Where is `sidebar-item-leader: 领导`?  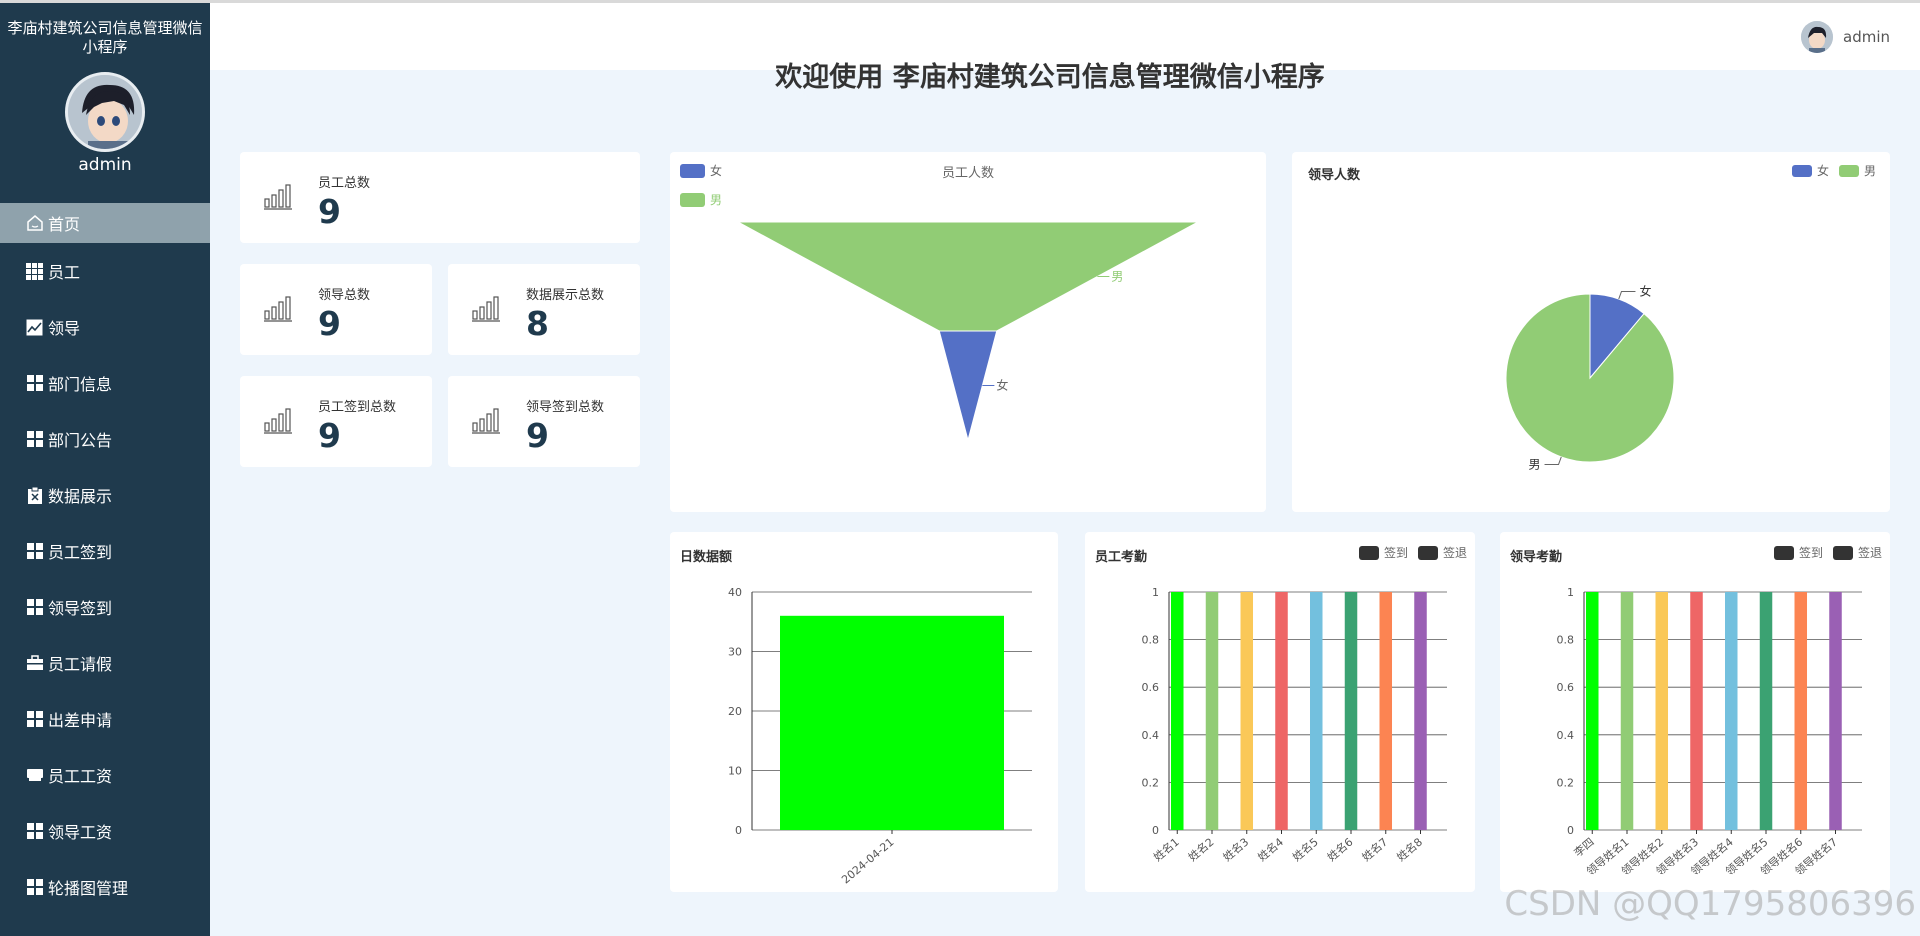
sidebar-item-leader: 领导 is located at coordinates (105, 327).